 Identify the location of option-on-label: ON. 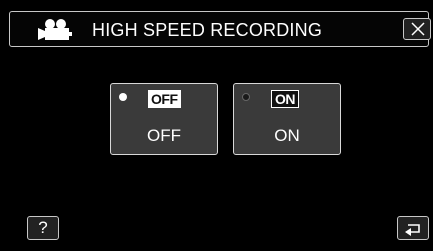
(287, 135).